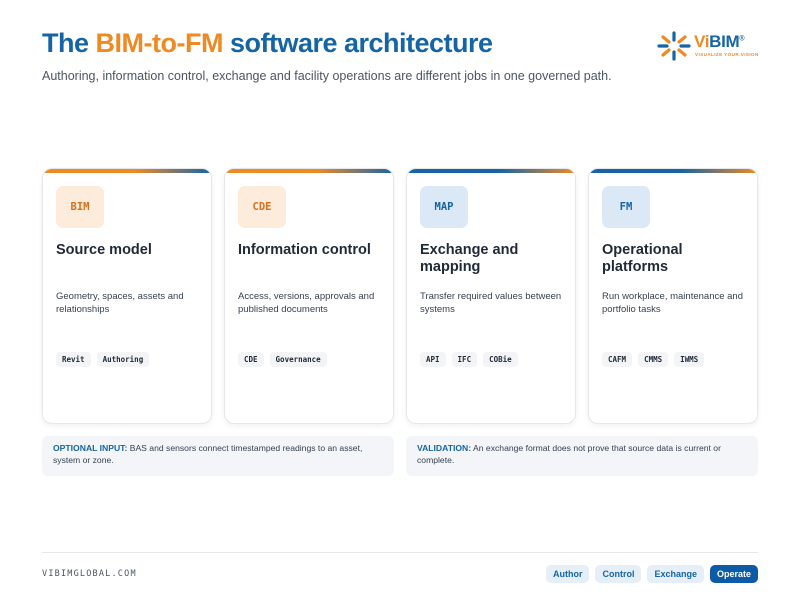  Describe the element at coordinates (464, 359) in the screenshot. I see `tag: IFC` at that location.